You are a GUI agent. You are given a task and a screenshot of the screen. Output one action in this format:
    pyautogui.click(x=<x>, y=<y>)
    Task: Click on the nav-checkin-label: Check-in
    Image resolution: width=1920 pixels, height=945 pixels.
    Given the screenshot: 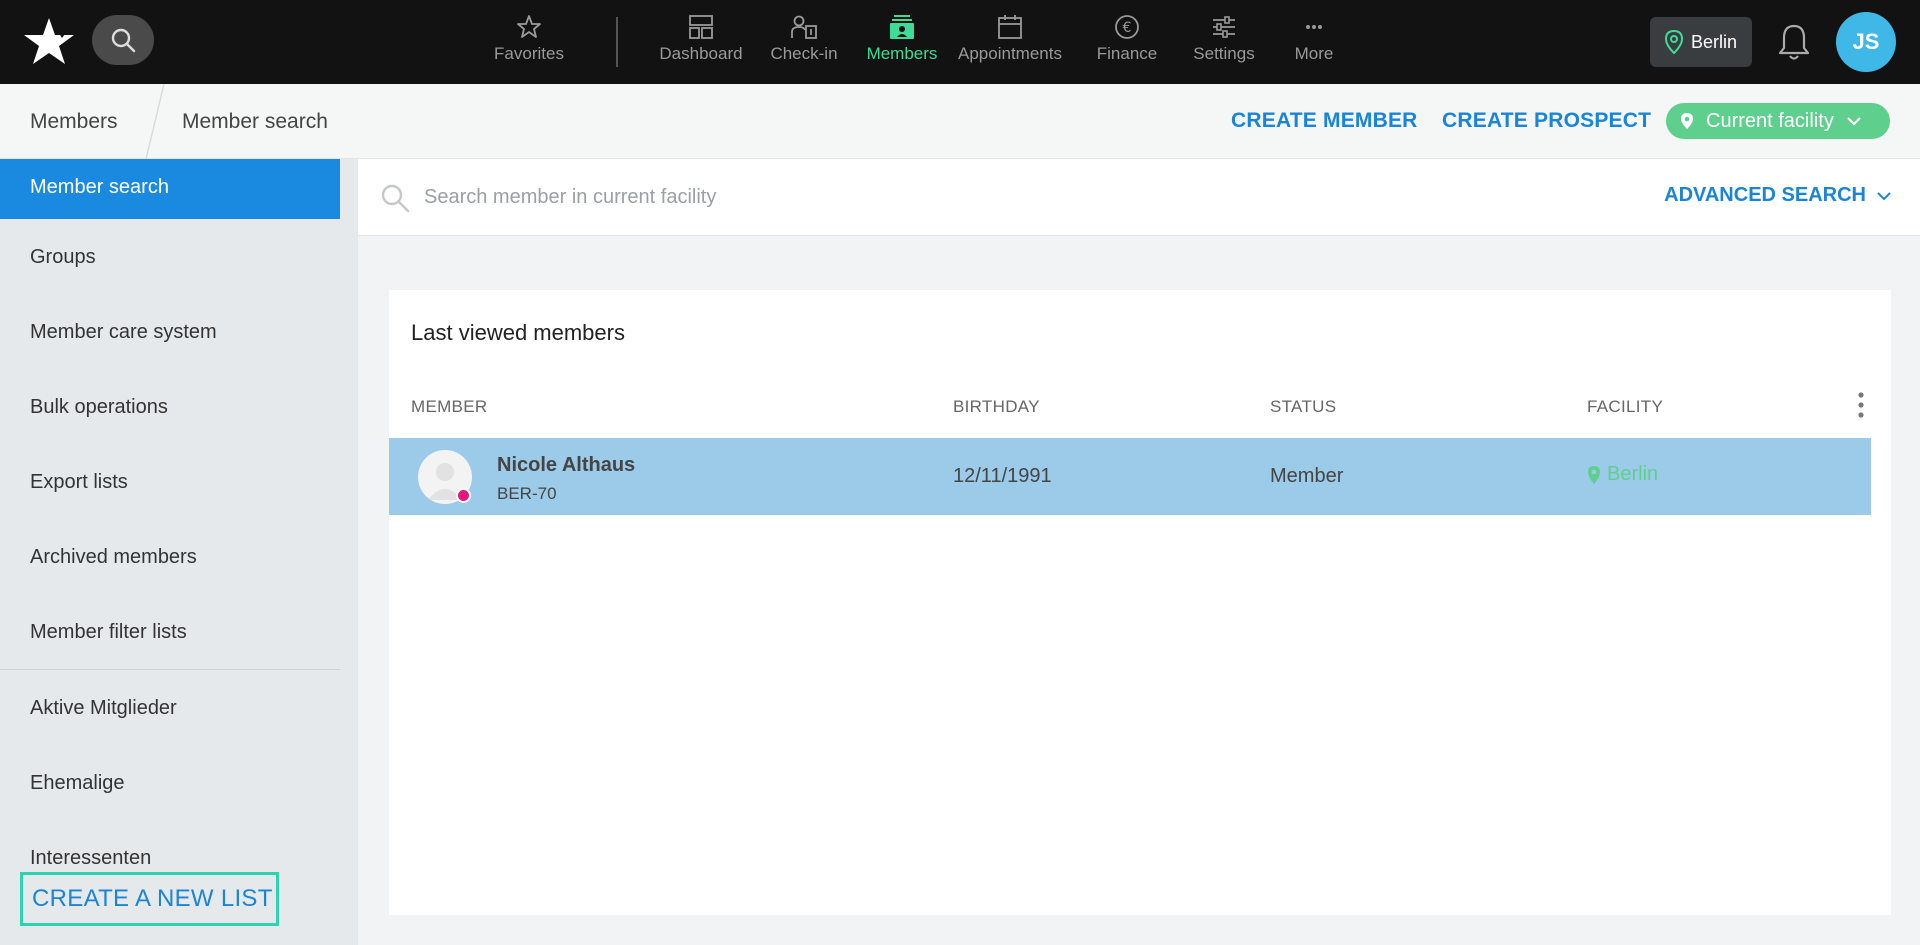 What is the action you would take?
    pyautogui.click(x=804, y=53)
    